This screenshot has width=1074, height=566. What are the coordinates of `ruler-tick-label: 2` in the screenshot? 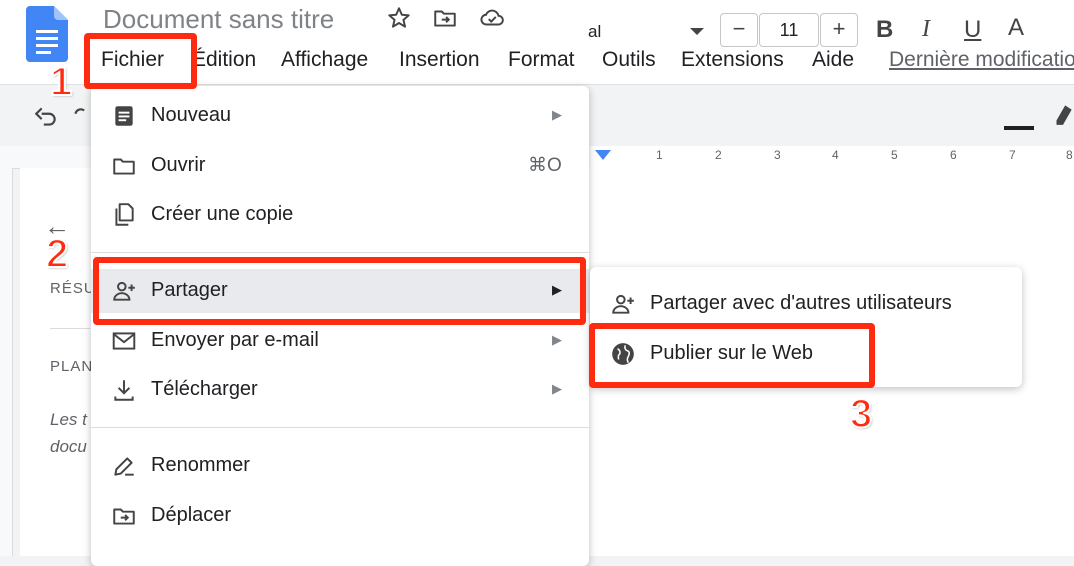 It's located at (718, 155).